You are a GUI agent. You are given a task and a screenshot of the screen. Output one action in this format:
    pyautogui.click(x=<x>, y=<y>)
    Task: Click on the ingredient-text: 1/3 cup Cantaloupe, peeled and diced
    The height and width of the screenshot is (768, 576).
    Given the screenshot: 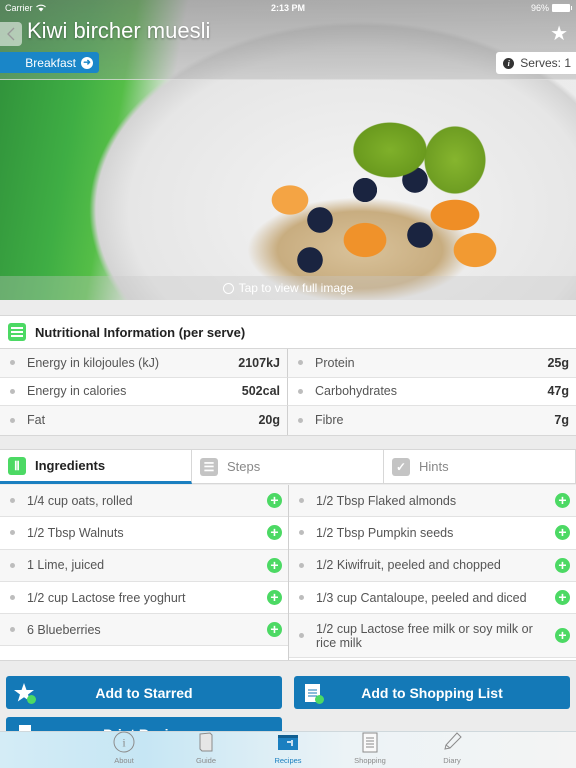 What is the action you would take?
    pyautogui.click(x=421, y=597)
    